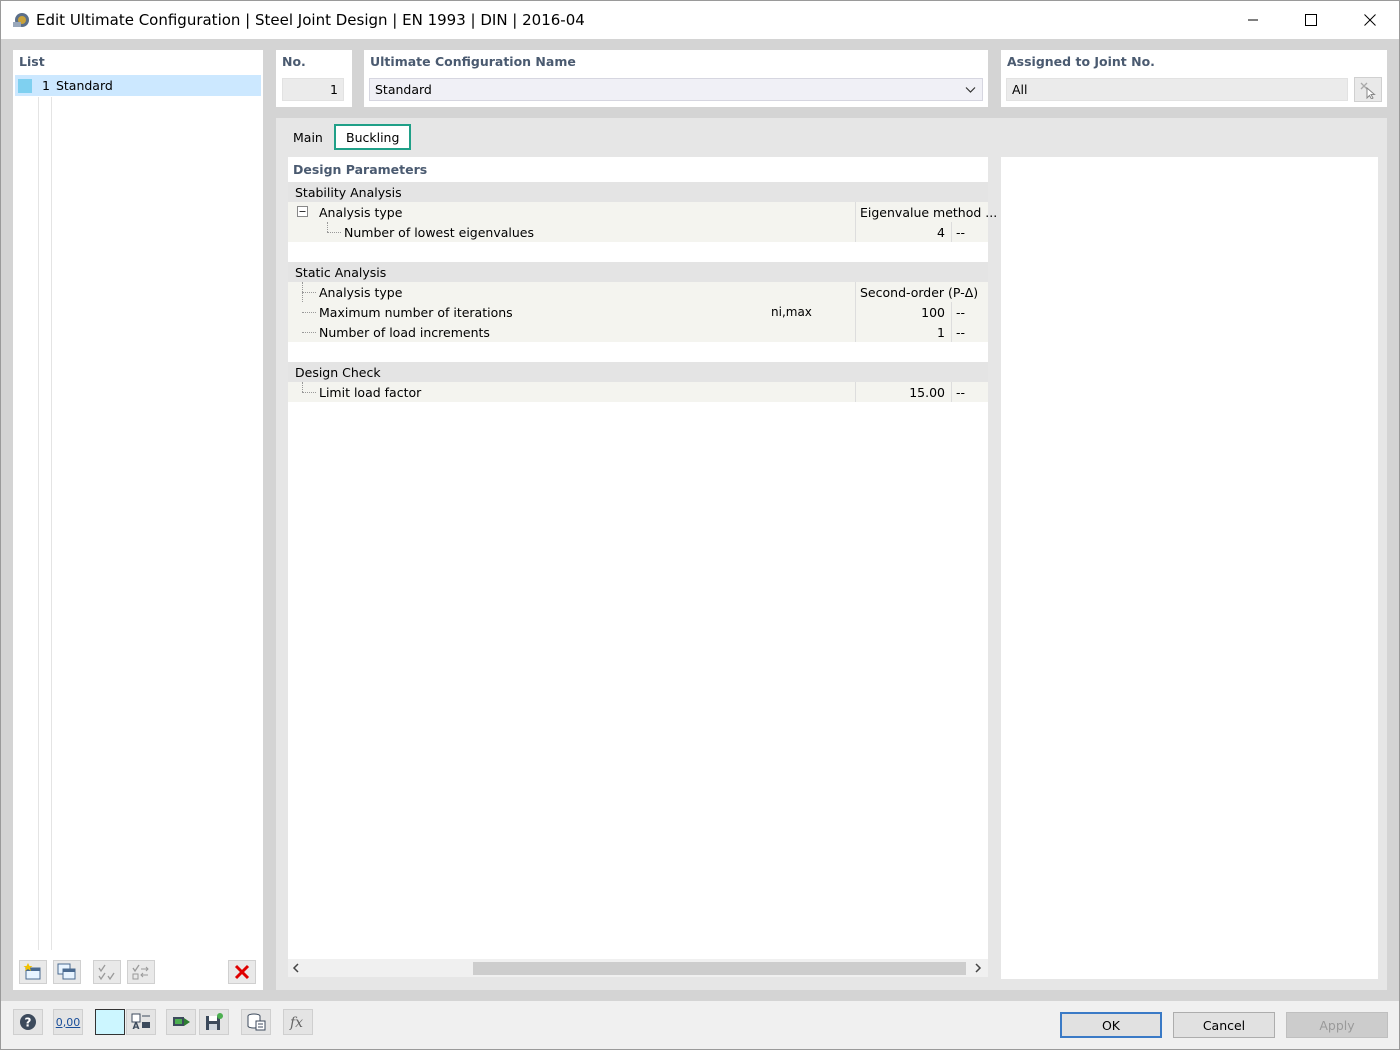  I want to click on toggle-check-icon, so click(140, 972).